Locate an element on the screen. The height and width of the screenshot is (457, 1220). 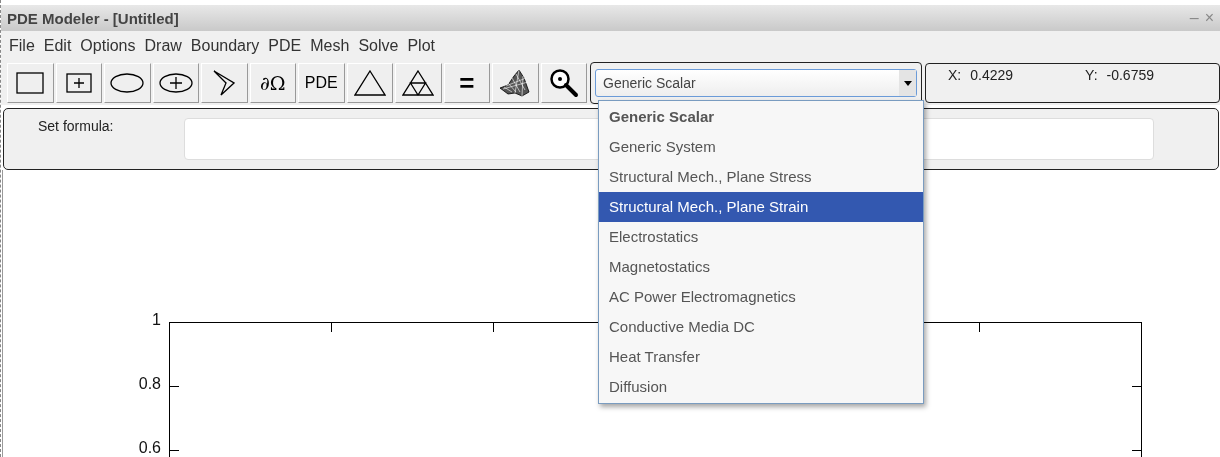
coordinate-value: -0.6759 is located at coordinates (1130, 75).